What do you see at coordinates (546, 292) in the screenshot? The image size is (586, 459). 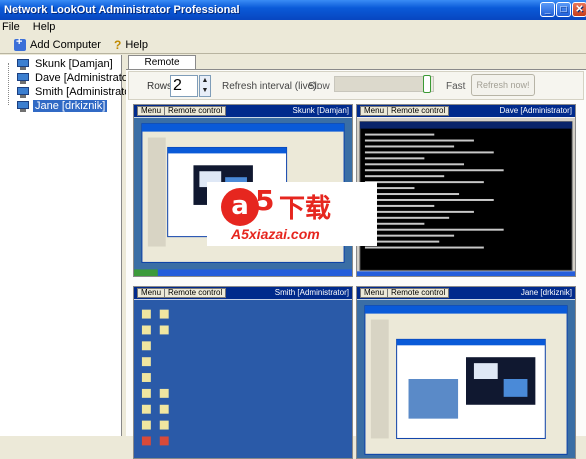 I see `screen-owner: Jane [drkiznik]` at bounding box center [546, 292].